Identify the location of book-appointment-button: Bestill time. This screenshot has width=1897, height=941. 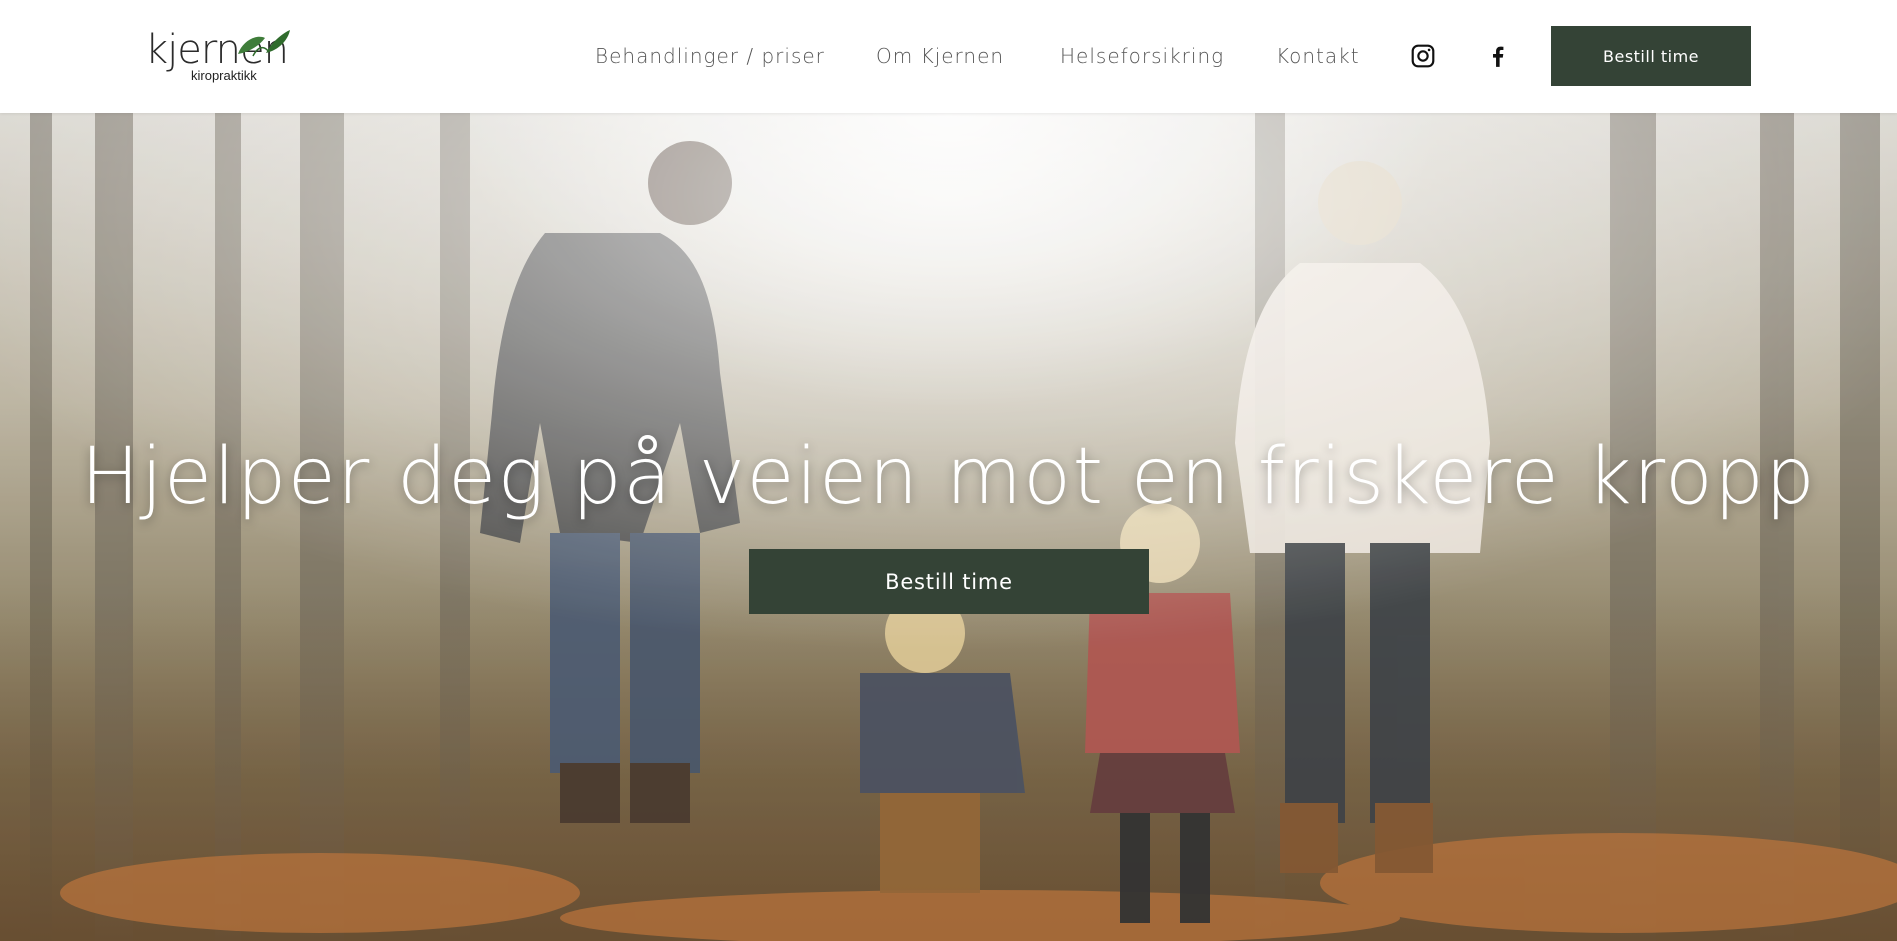
(1651, 56).